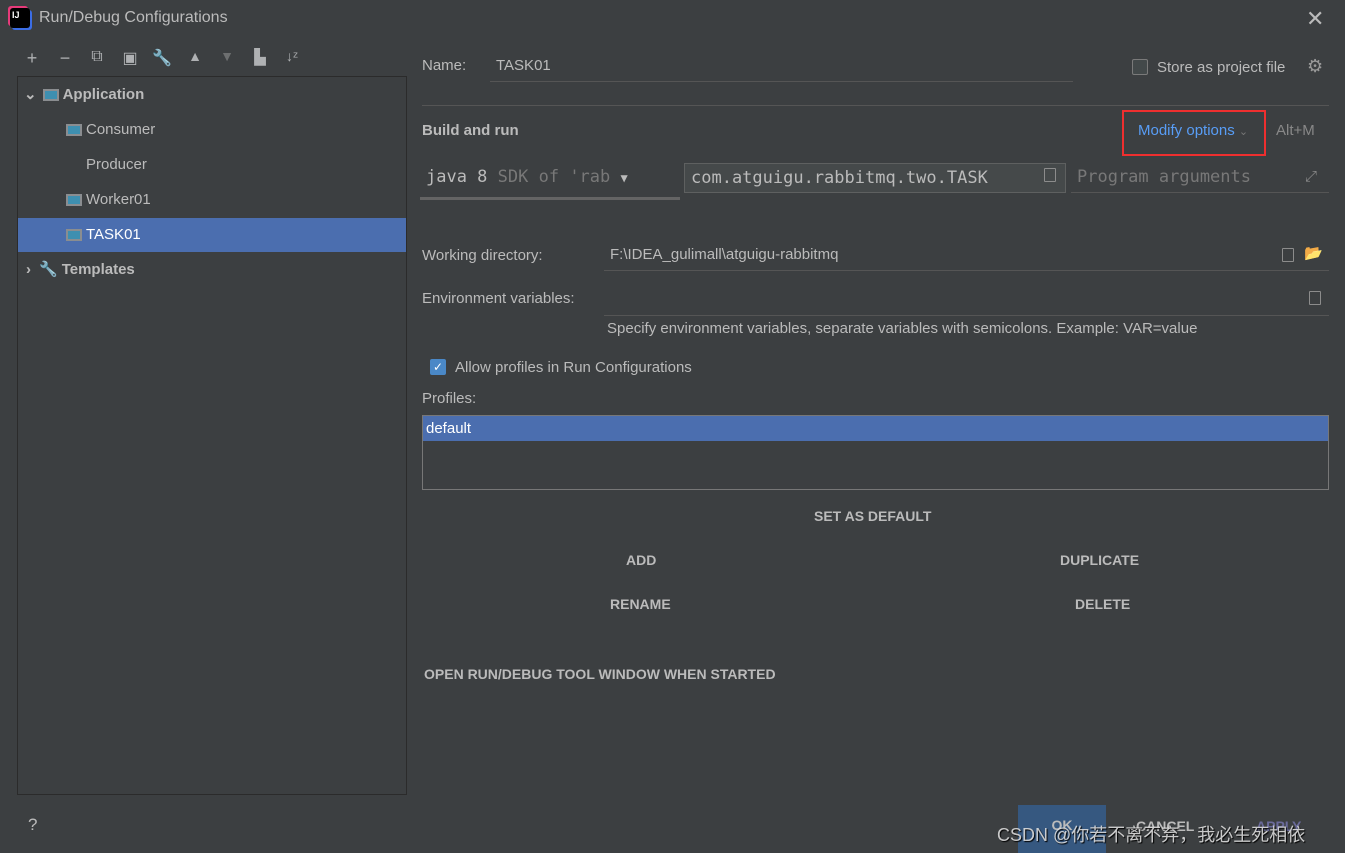 The image size is (1345, 853). Describe the element at coordinates (875, 428) in the screenshot. I see `profile-item-default: default` at that location.